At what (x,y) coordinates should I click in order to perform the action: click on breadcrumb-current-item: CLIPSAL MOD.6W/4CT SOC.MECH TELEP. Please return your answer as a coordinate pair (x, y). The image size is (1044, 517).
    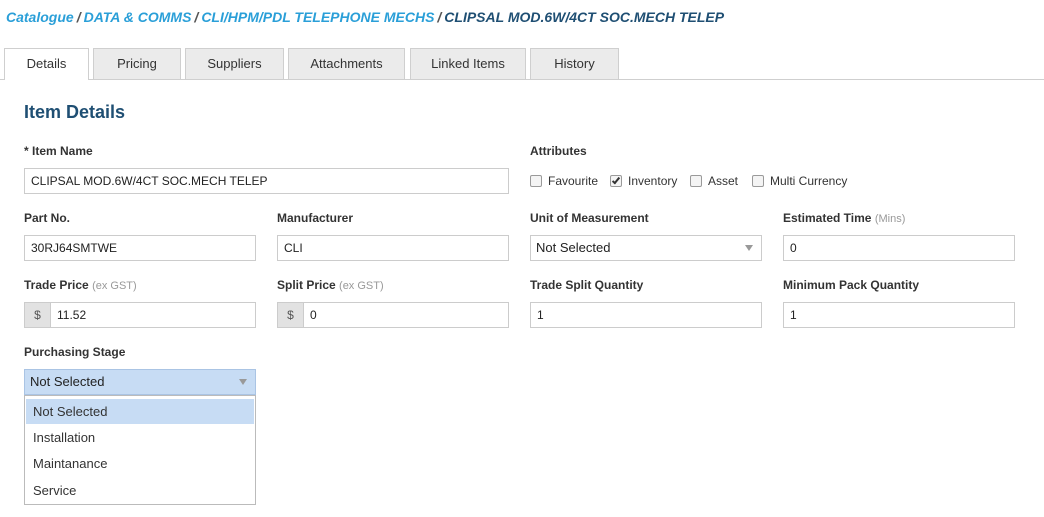
    Looking at the image, I should click on (584, 17).